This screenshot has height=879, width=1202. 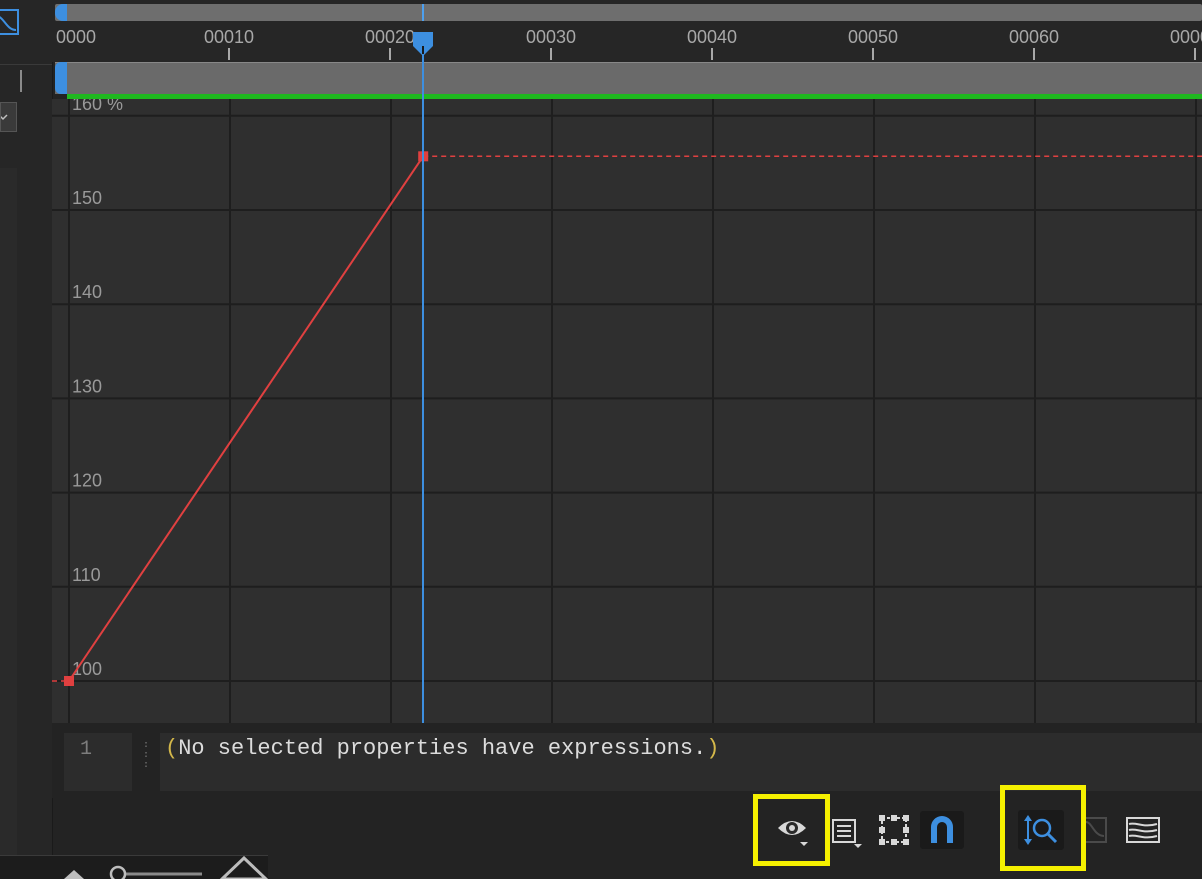 I want to click on y-axis-label: 110, so click(x=86, y=575).